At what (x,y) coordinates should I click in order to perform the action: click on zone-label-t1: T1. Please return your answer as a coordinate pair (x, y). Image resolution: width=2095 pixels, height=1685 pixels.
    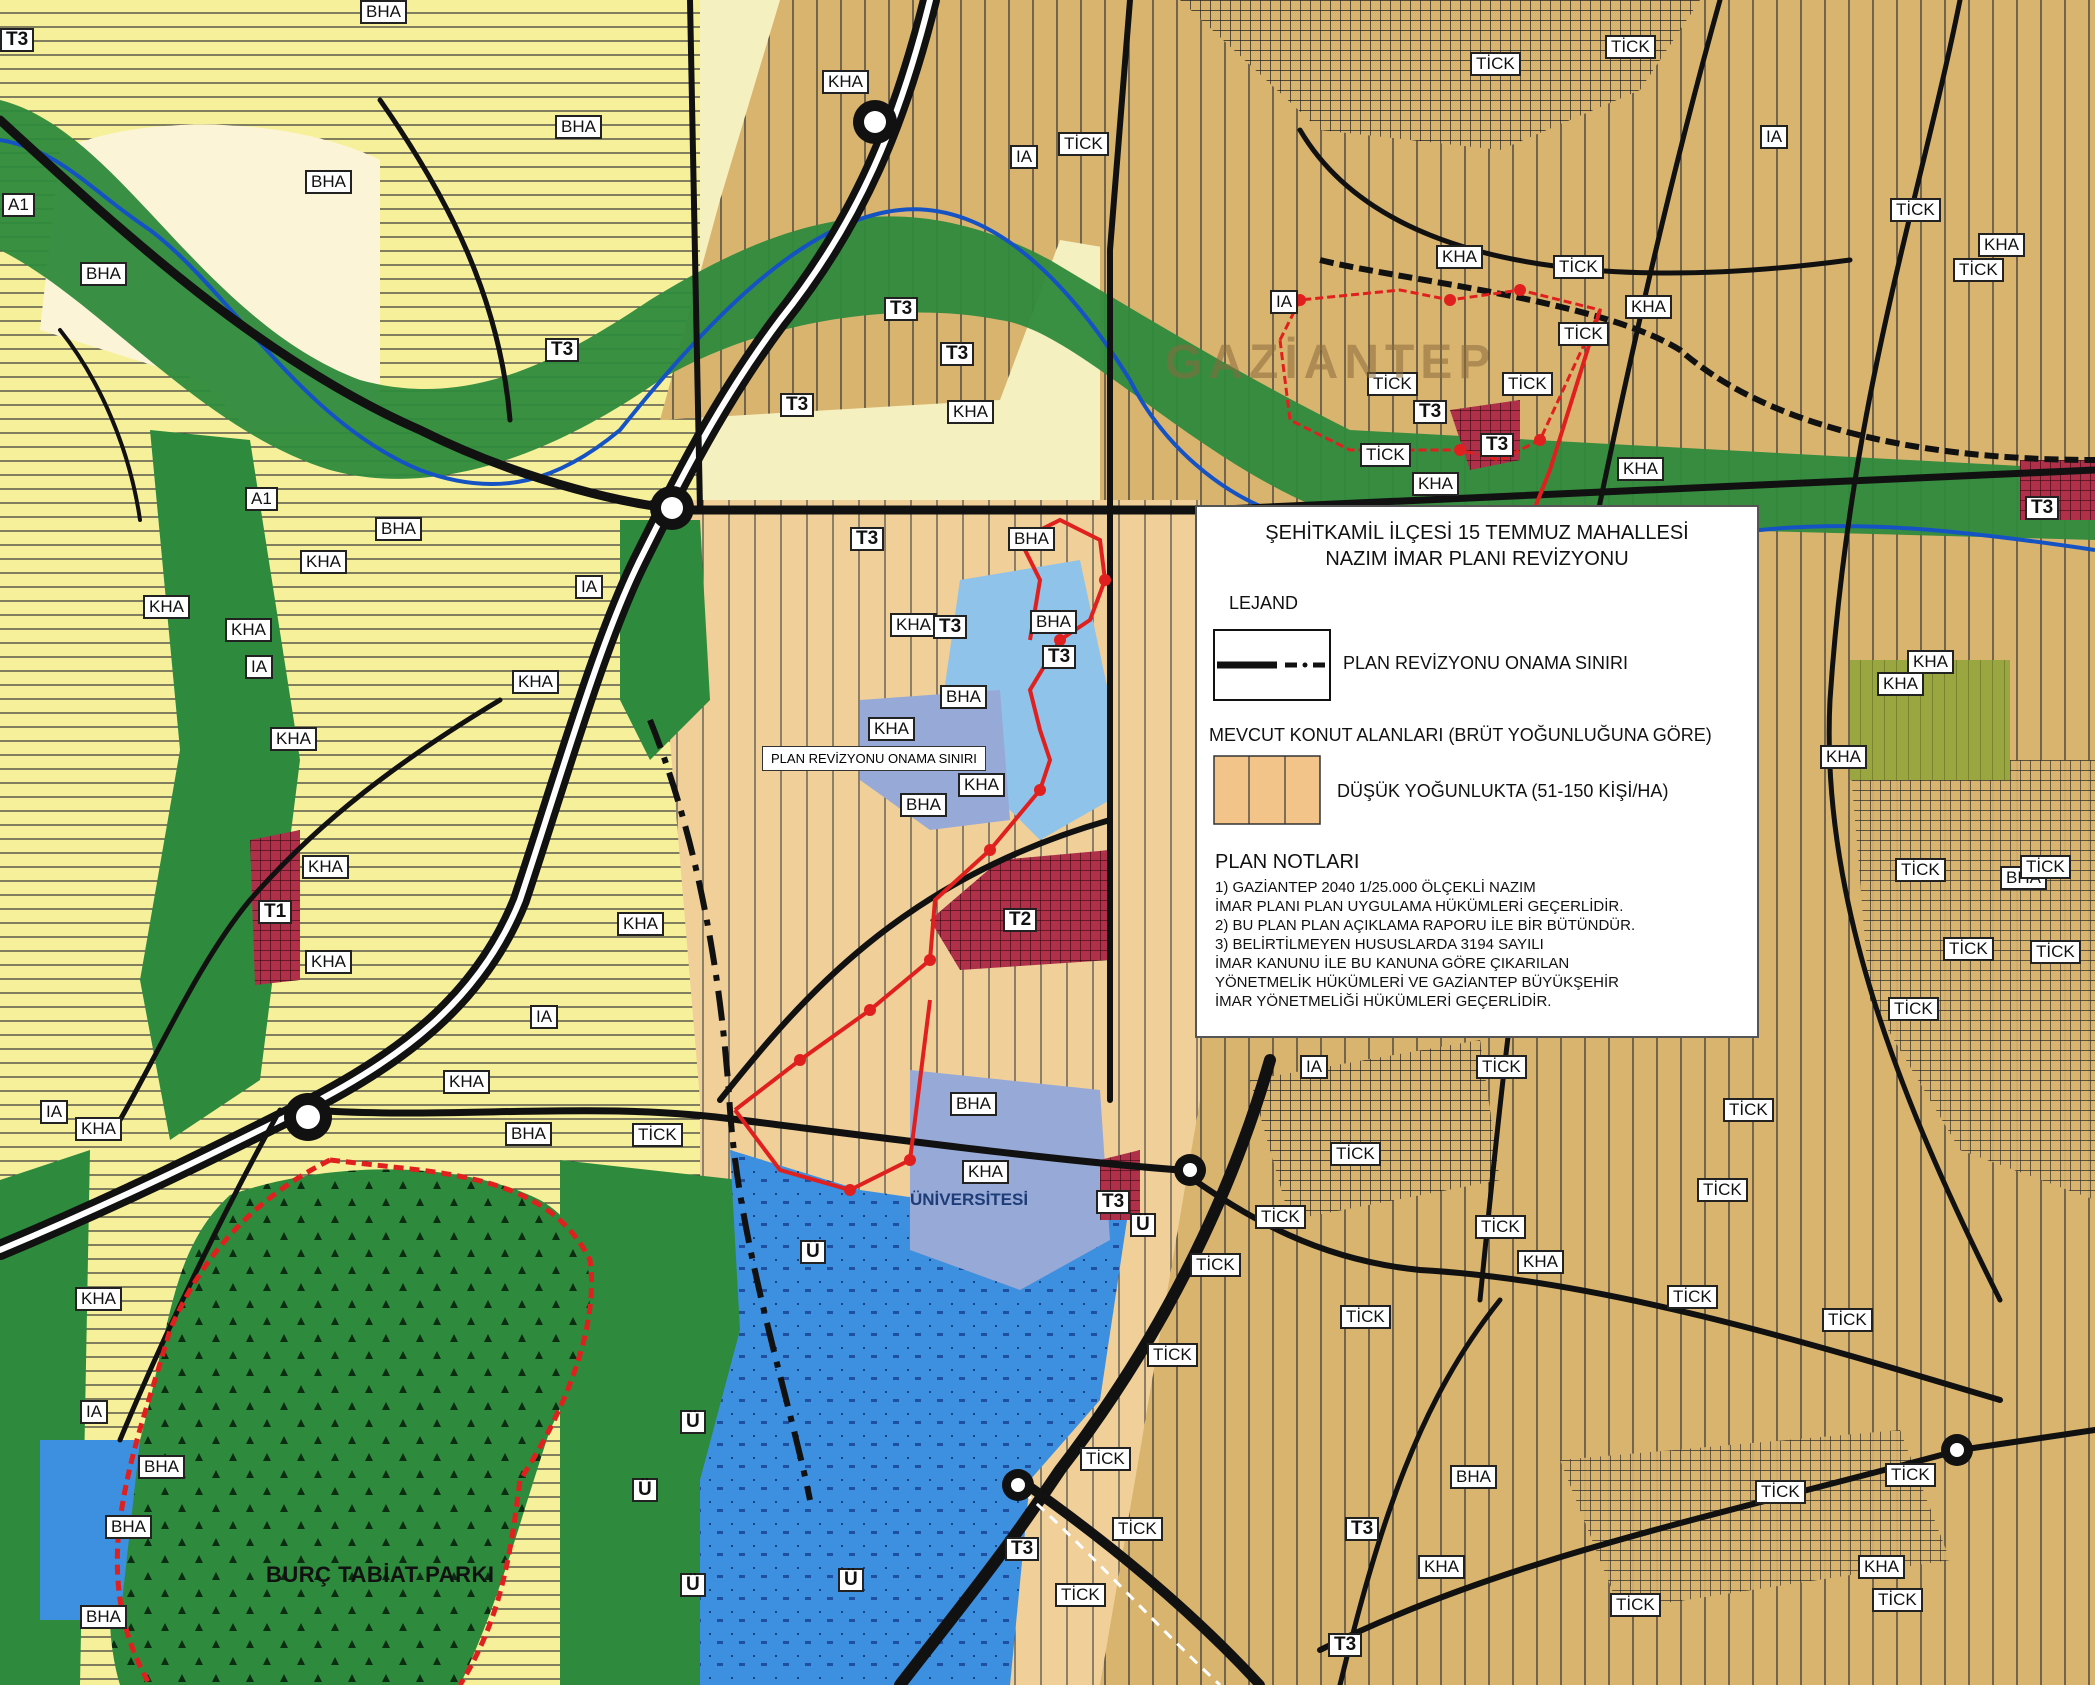
    Looking at the image, I should click on (275, 912).